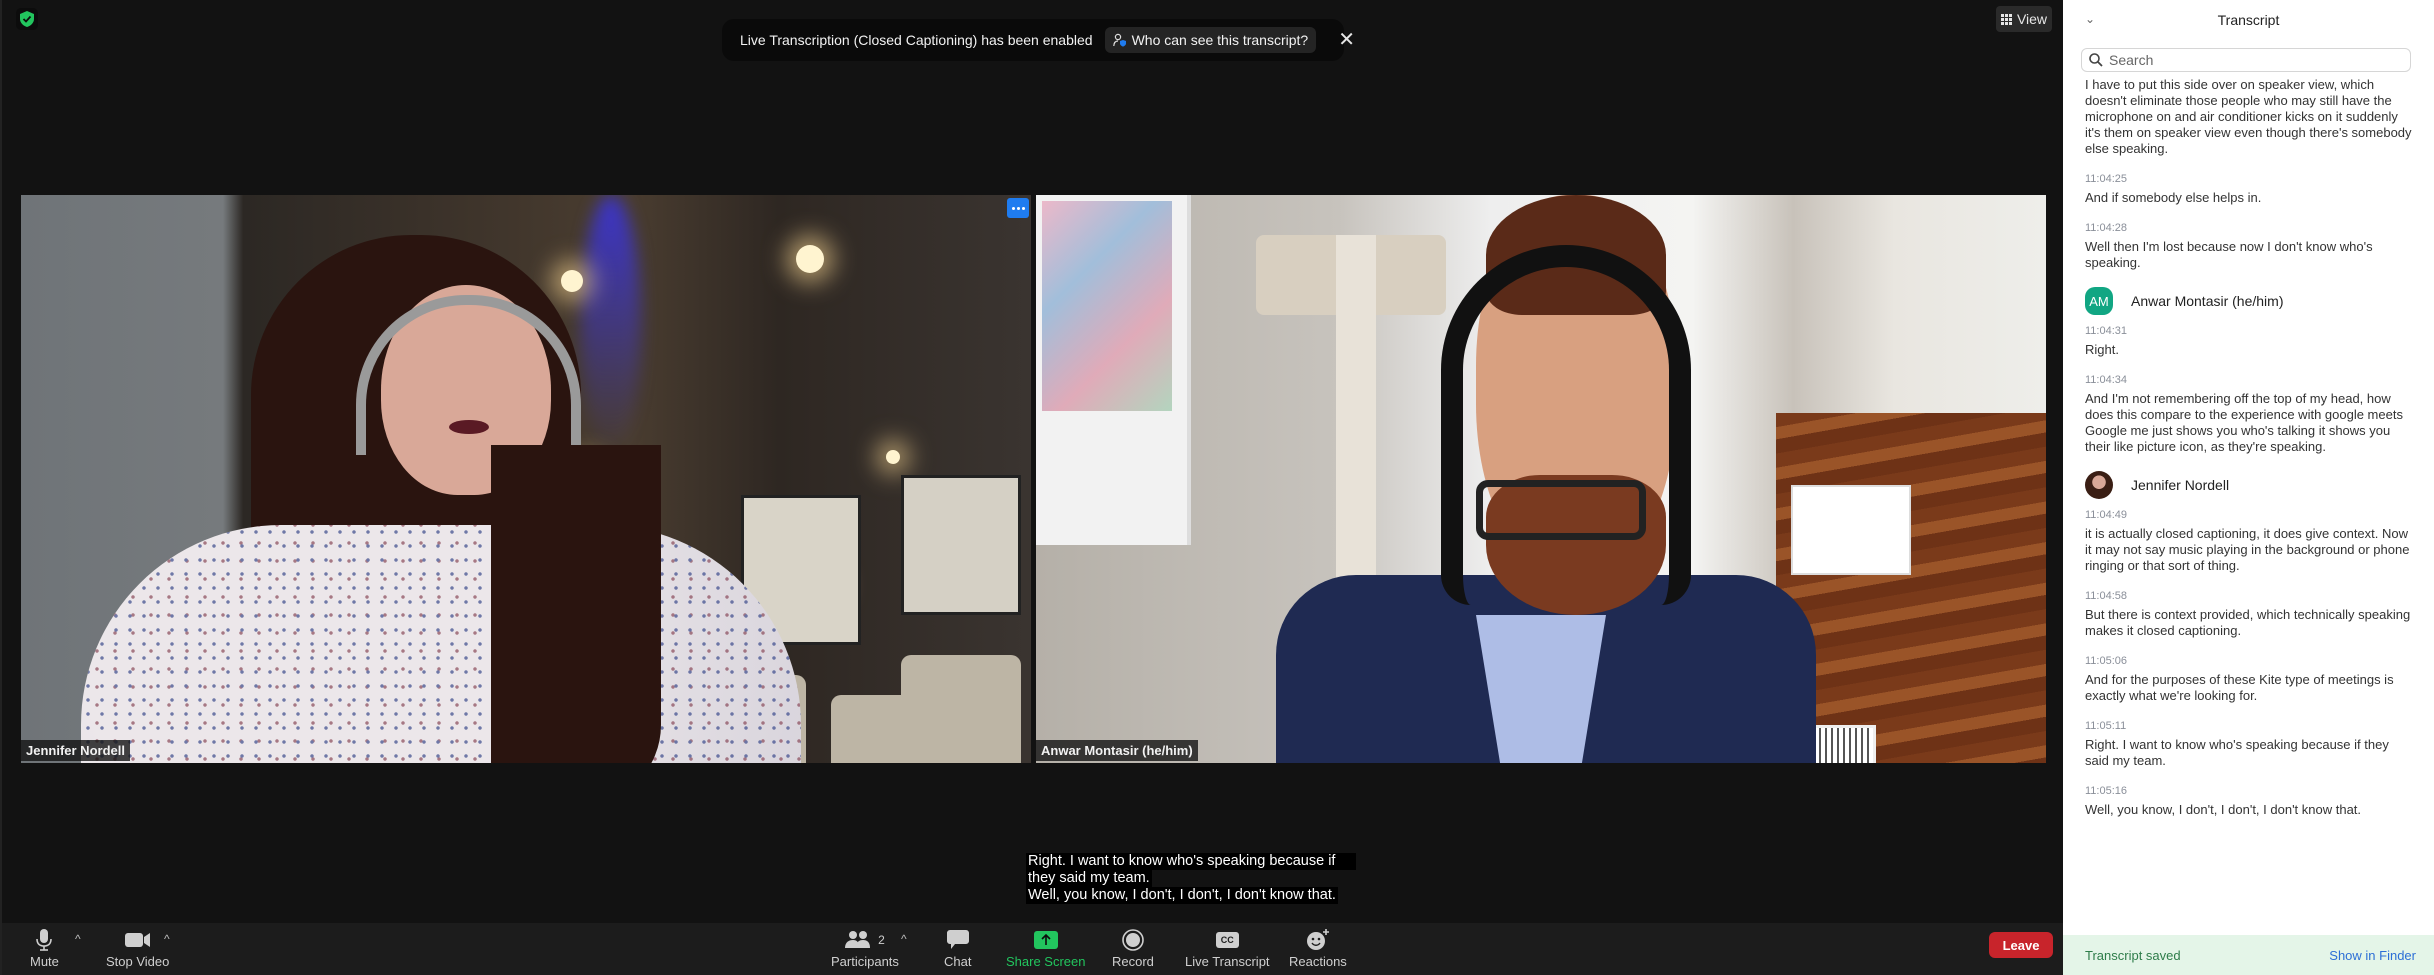  What do you see at coordinates (2254, 60) in the screenshot?
I see `search-input` at bounding box center [2254, 60].